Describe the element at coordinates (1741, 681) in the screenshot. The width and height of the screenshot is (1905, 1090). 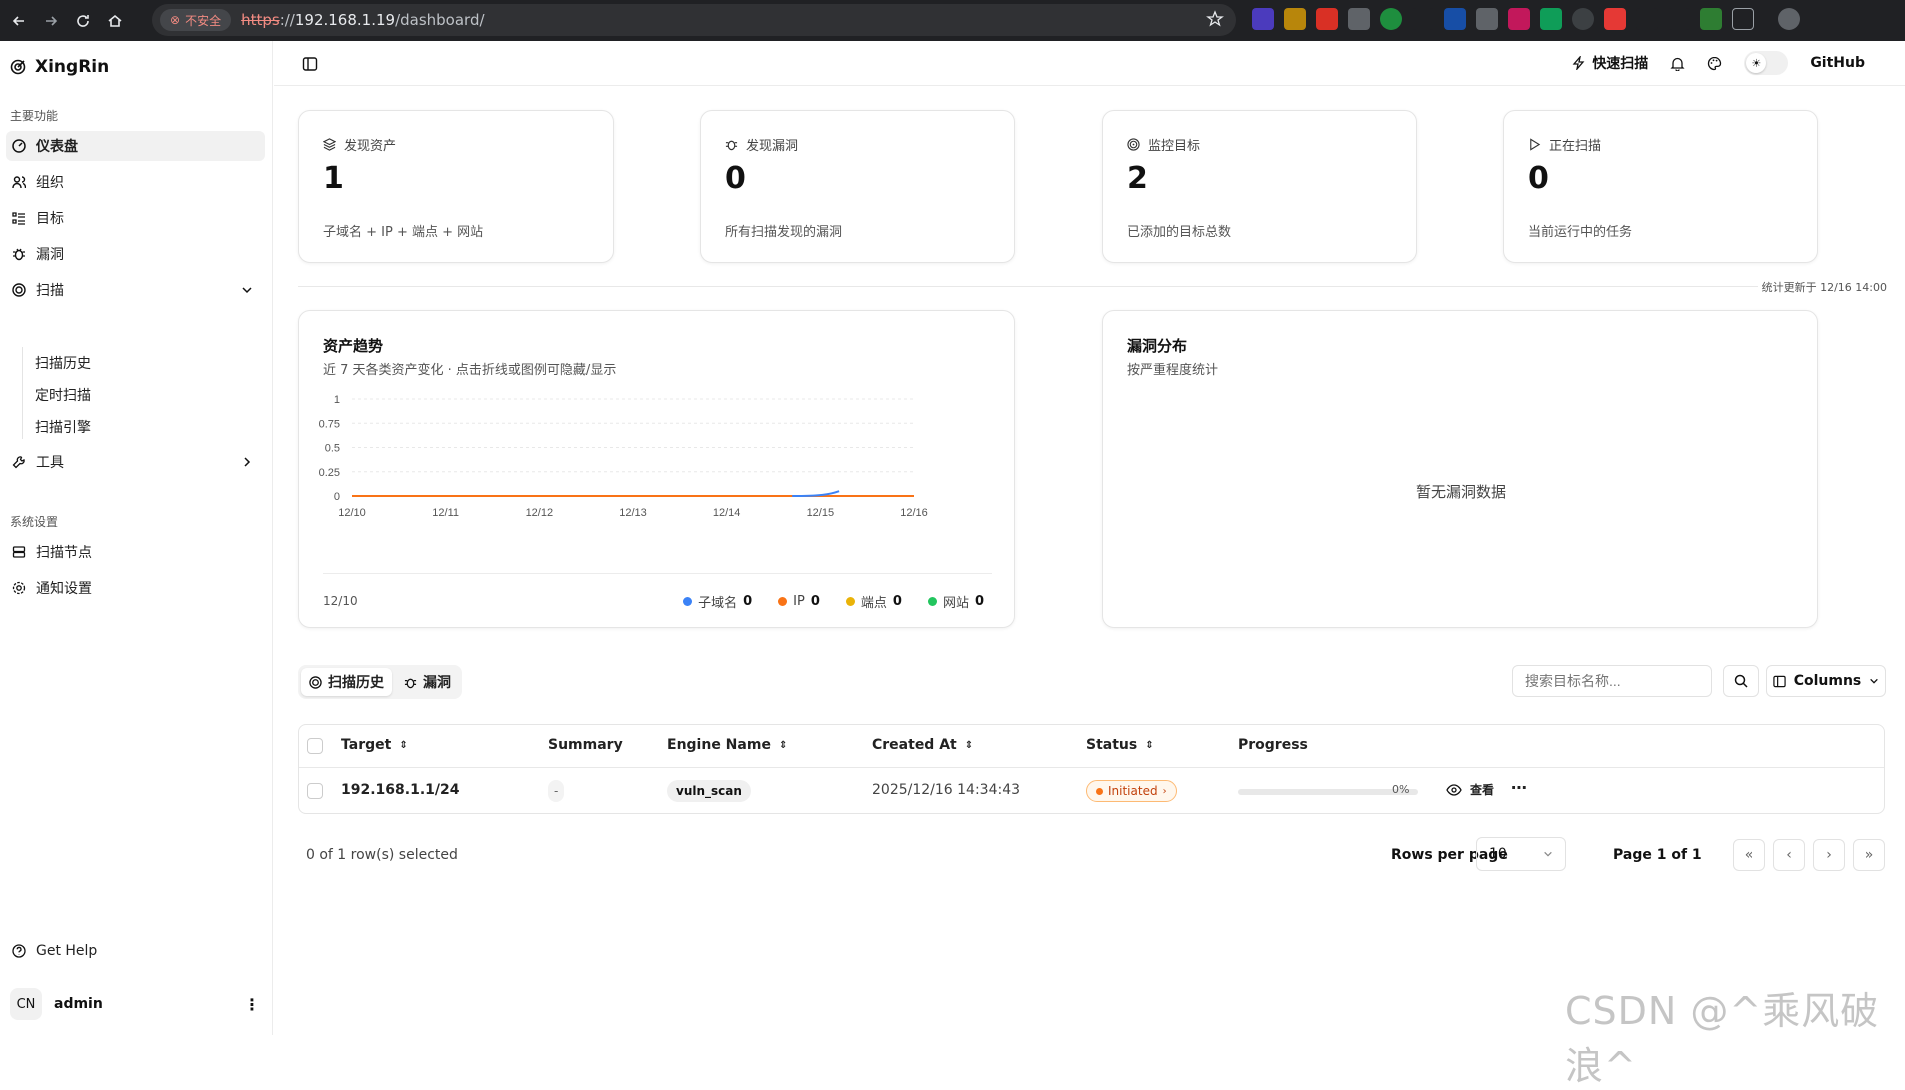
I see `search-button` at that location.